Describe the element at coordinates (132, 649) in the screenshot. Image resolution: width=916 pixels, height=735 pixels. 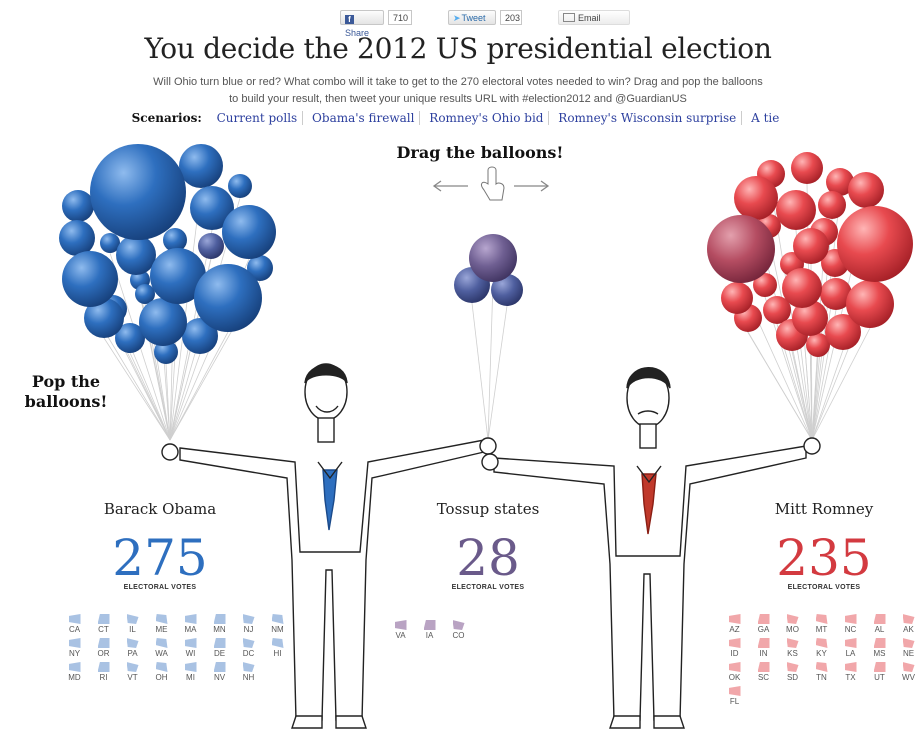
I see `state-pa: PA` at that location.